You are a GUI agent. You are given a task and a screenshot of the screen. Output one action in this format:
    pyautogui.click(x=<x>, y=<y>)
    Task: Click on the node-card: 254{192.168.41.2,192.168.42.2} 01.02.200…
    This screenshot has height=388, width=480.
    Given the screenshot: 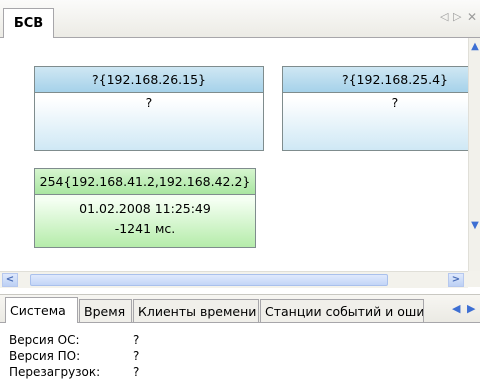 What is the action you would take?
    pyautogui.click(x=145, y=208)
    